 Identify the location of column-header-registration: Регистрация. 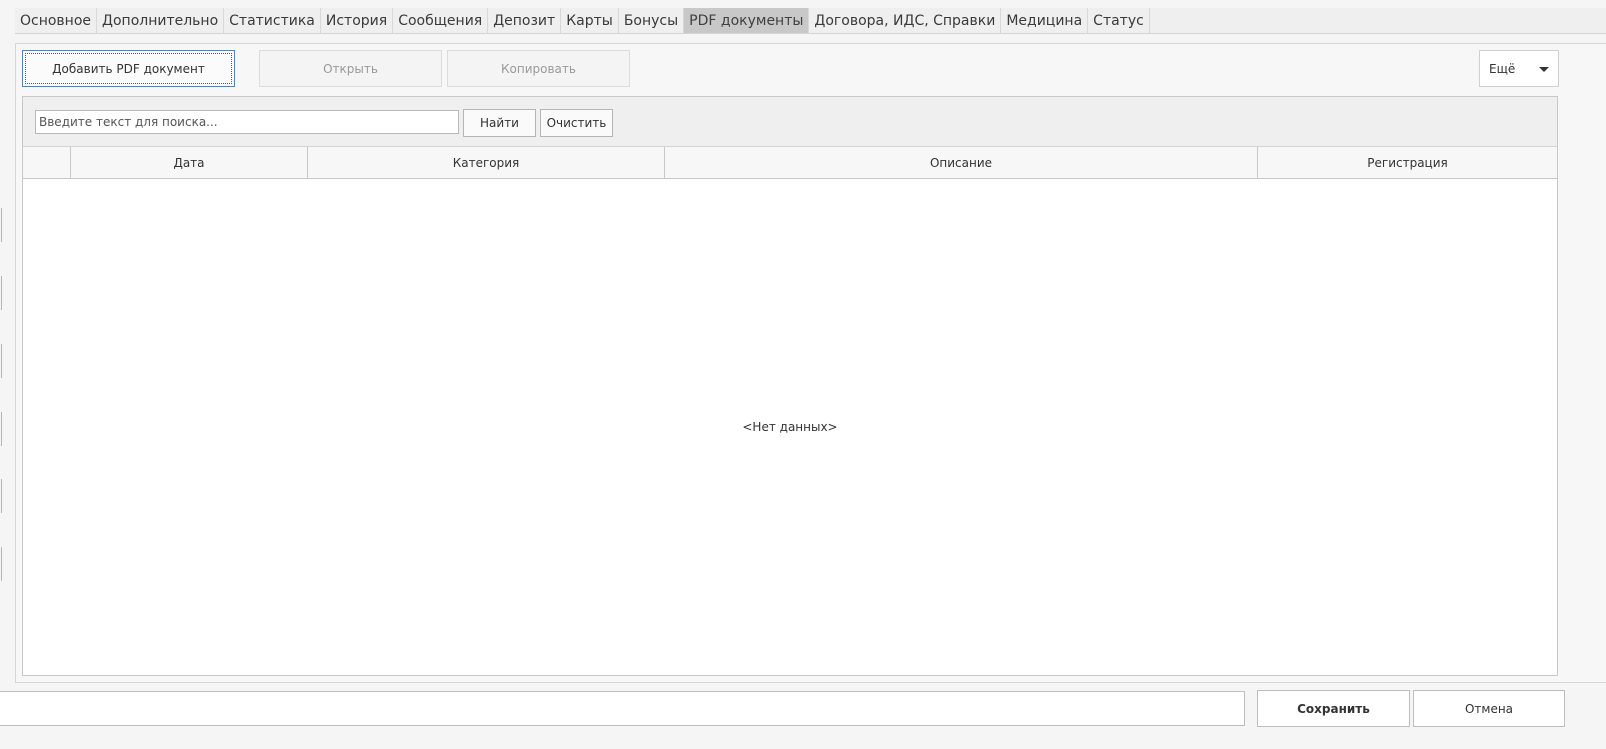
(1407, 162).